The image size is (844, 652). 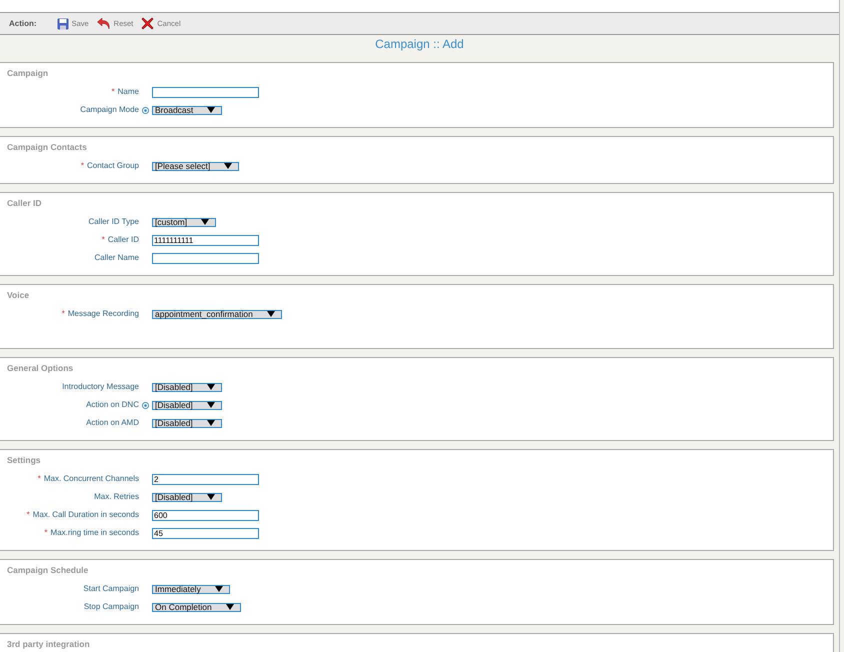 I want to click on text-field: 1111111111, so click(x=205, y=240).